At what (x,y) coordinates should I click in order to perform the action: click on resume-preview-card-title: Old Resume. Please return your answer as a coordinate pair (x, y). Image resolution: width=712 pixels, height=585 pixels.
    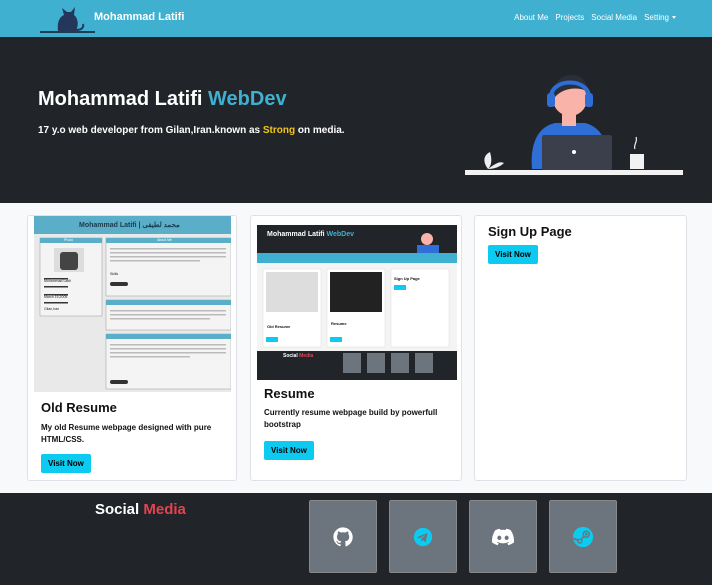
    Looking at the image, I should click on (279, 326).